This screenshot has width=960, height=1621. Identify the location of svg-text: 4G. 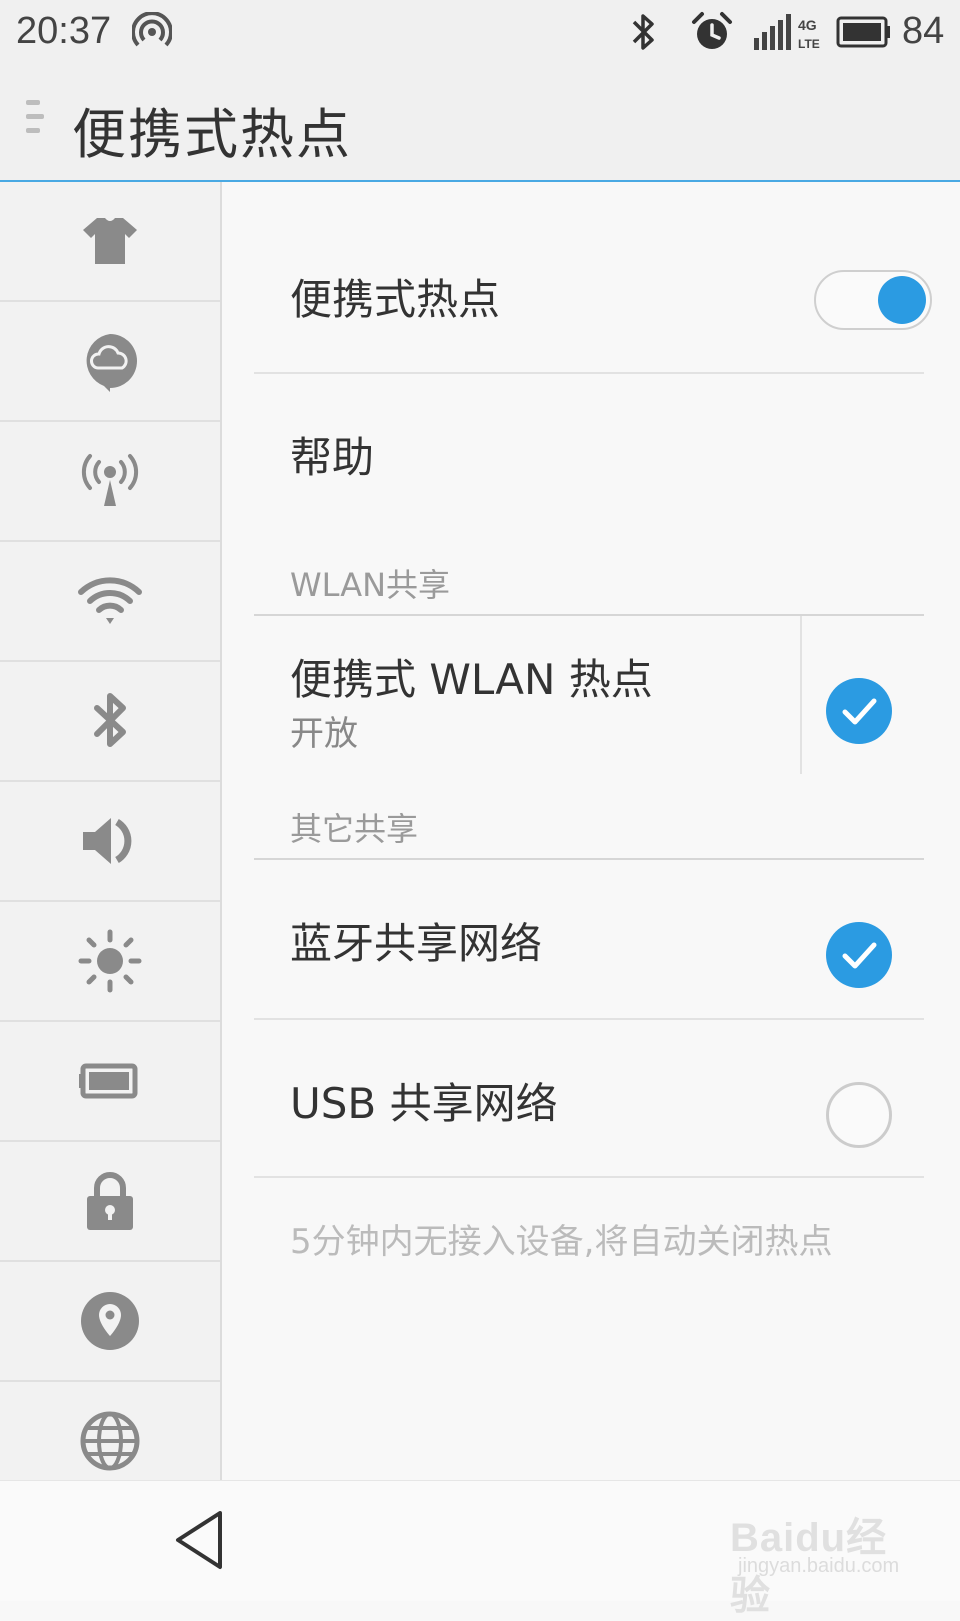
(807, 25).